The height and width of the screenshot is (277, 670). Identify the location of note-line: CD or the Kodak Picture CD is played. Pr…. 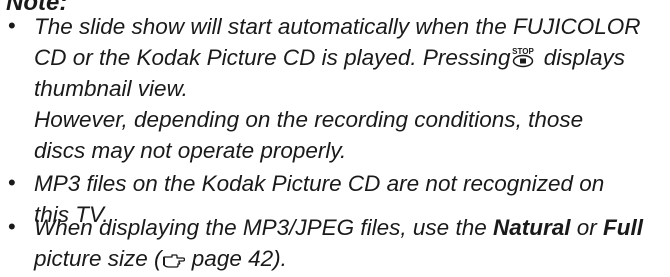
(330, 57).